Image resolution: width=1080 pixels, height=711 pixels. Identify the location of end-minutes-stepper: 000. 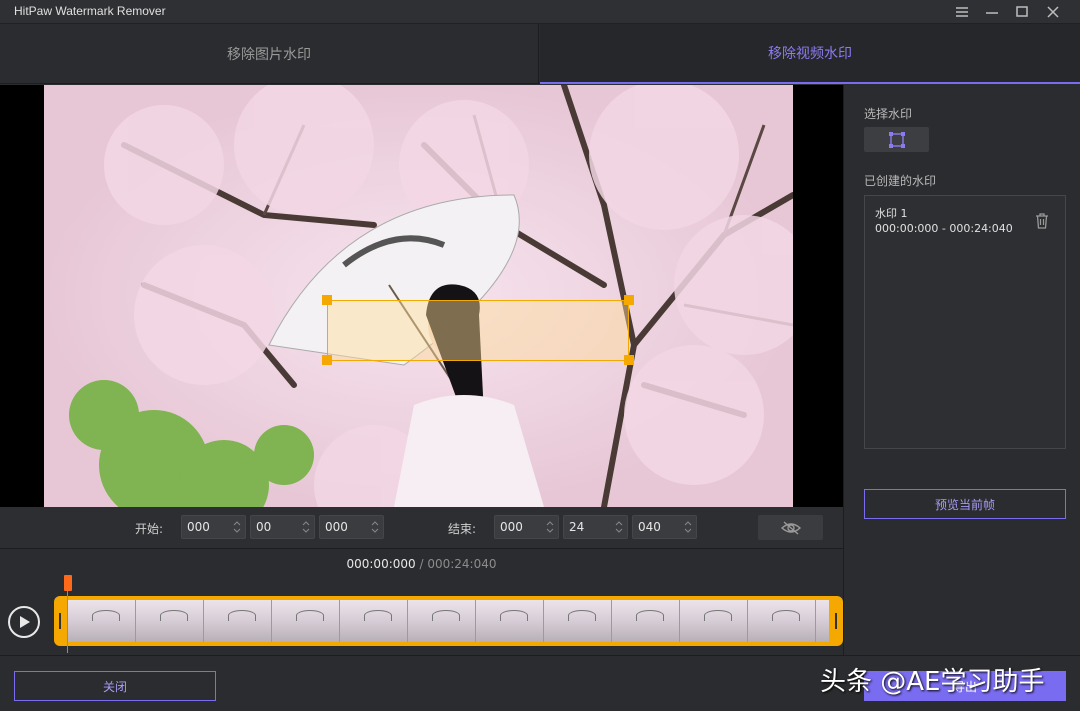
(526, 527).